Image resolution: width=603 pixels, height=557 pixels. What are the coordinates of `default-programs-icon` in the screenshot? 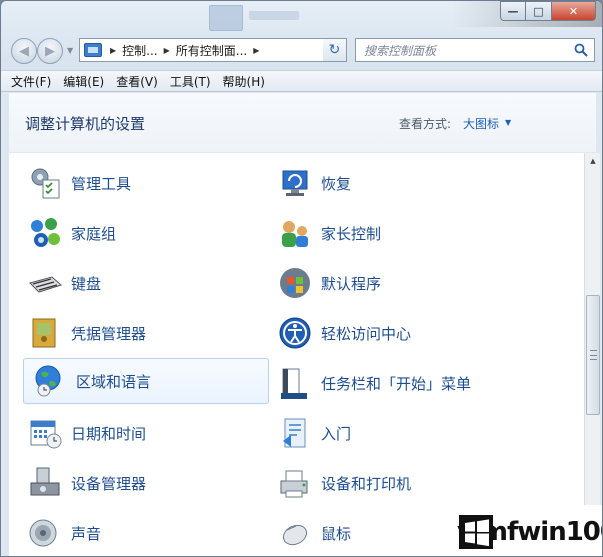 It's located at (295, 283).